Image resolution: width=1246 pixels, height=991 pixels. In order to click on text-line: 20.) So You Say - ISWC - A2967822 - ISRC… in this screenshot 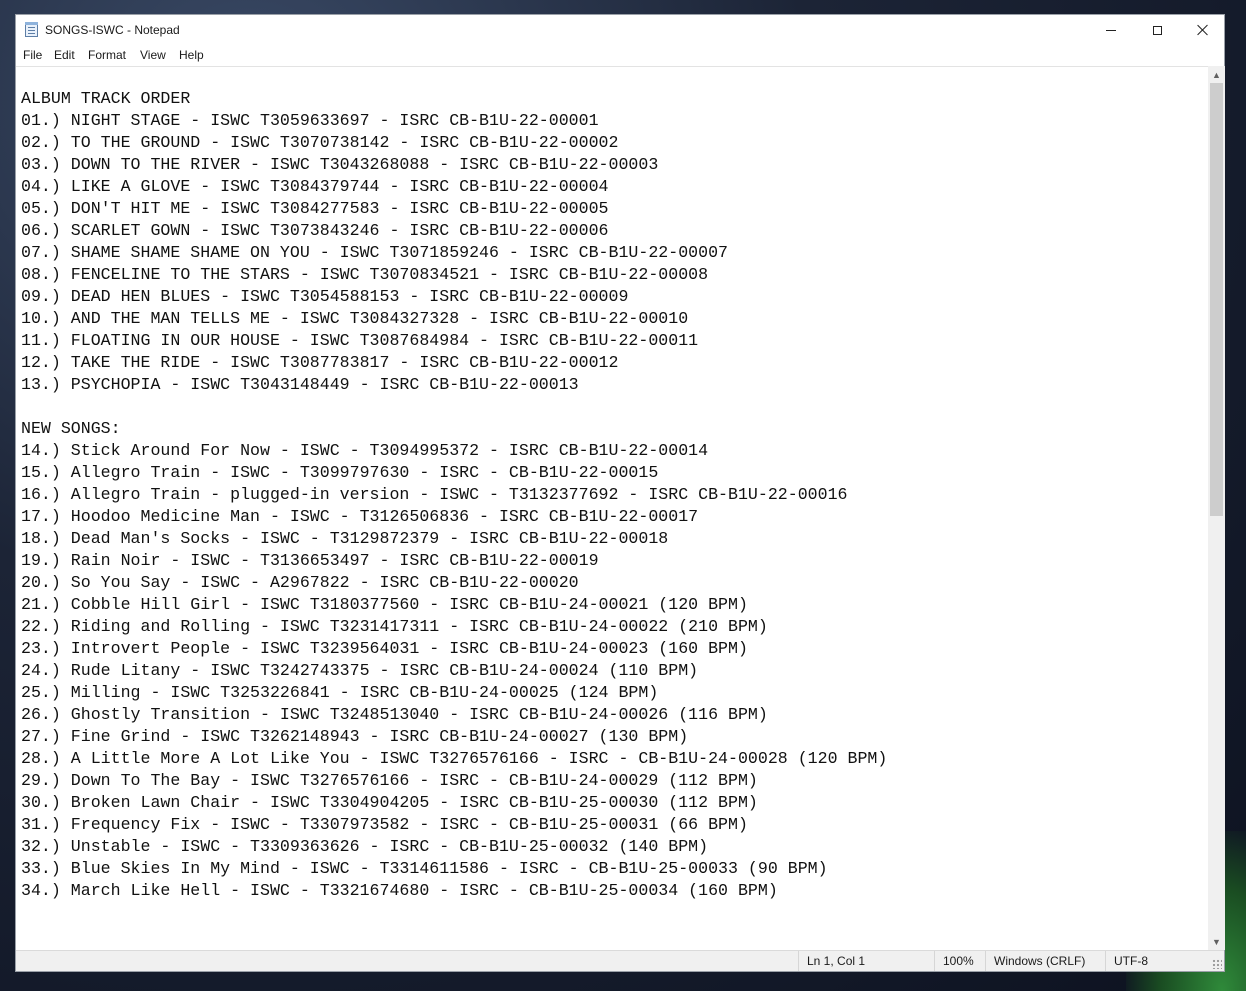, I will do `click(300, 582)`.